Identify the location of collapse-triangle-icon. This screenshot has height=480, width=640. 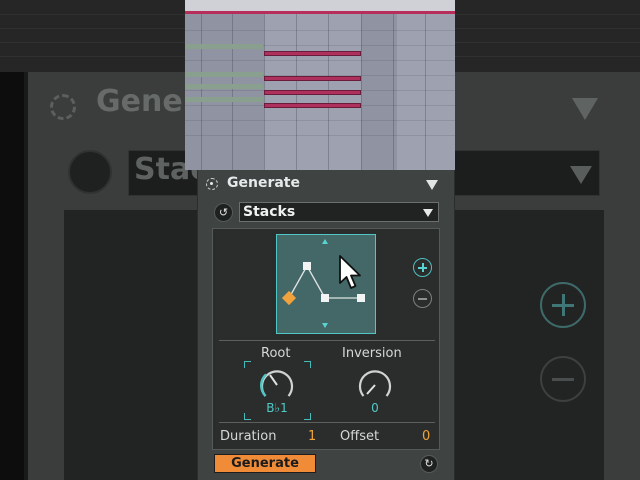
(432, 185).